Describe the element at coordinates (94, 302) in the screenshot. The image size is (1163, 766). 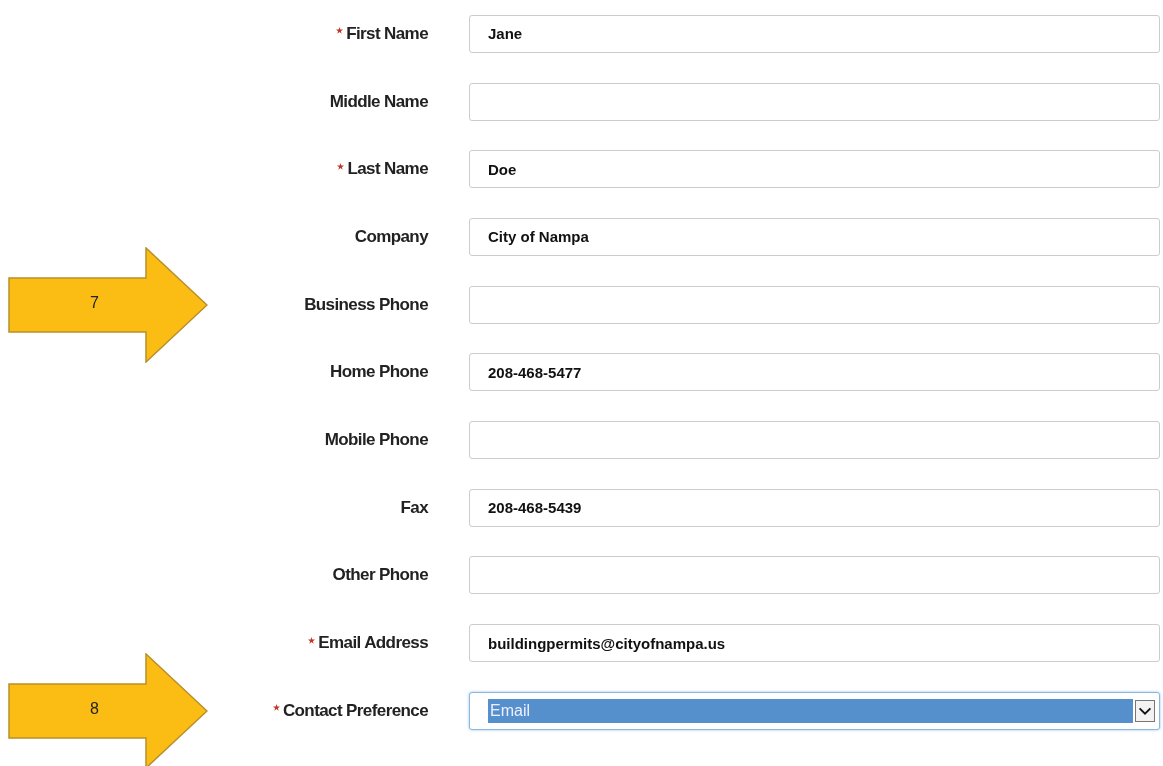
I see `callout-number: 7` at that location.